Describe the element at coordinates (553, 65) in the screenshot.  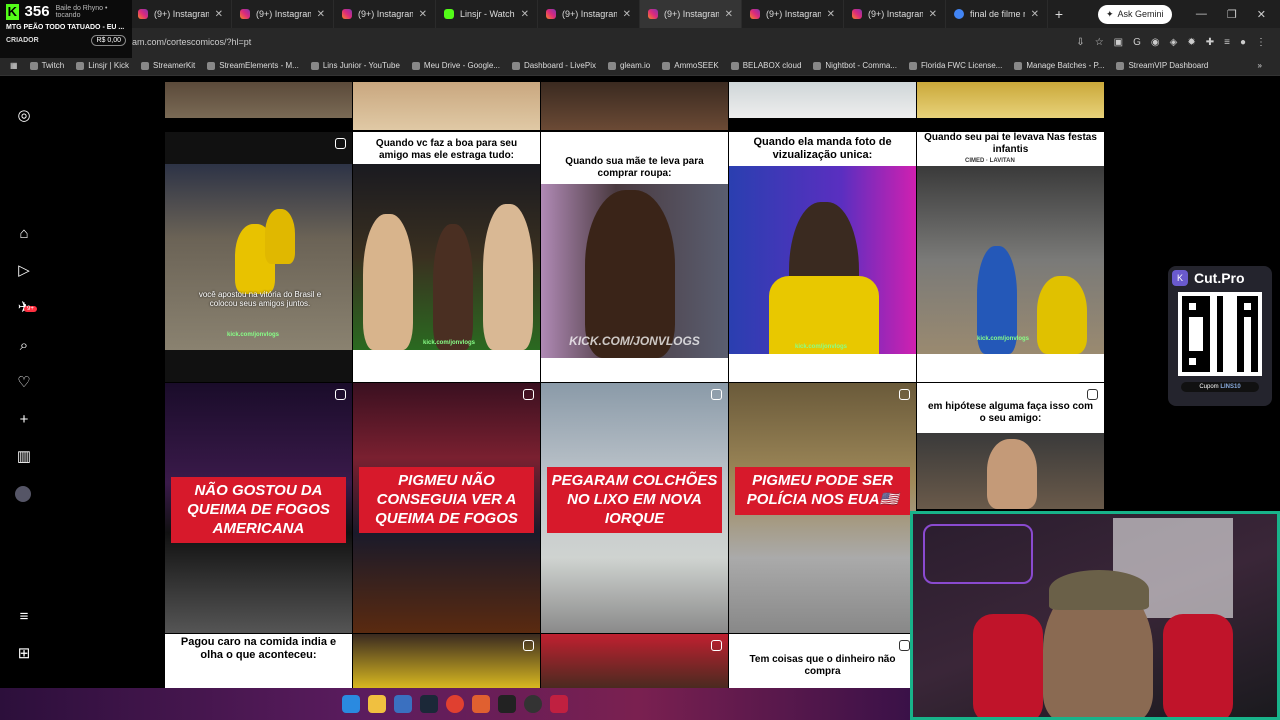
I see `bookmark-item: Dashboard - LivePix` at that location.